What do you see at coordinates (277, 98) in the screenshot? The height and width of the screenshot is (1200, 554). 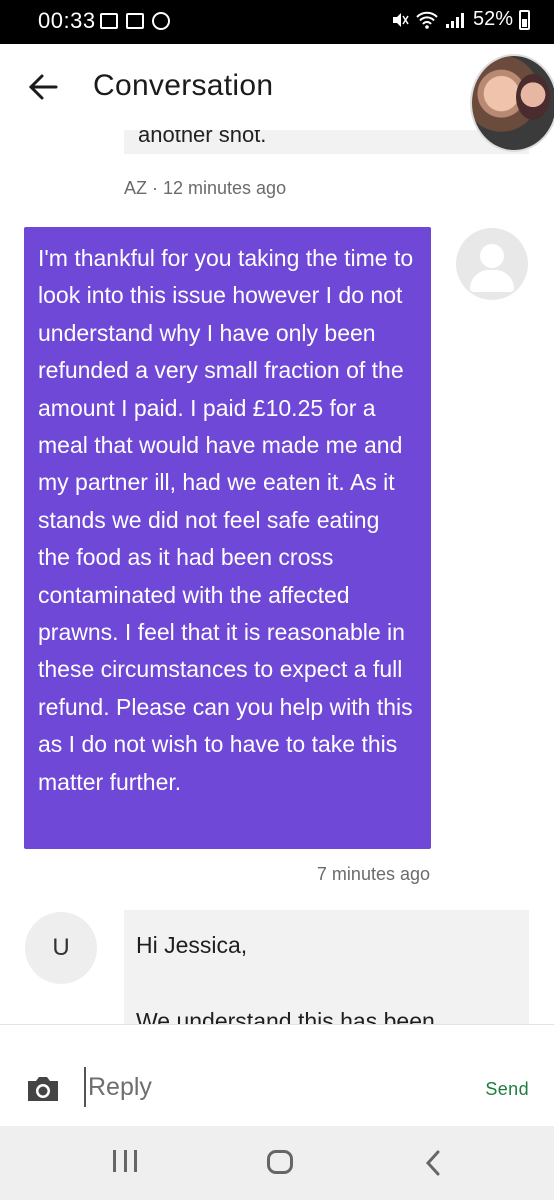 I see `app-header: Conversation` at bounding box center [277, 98].